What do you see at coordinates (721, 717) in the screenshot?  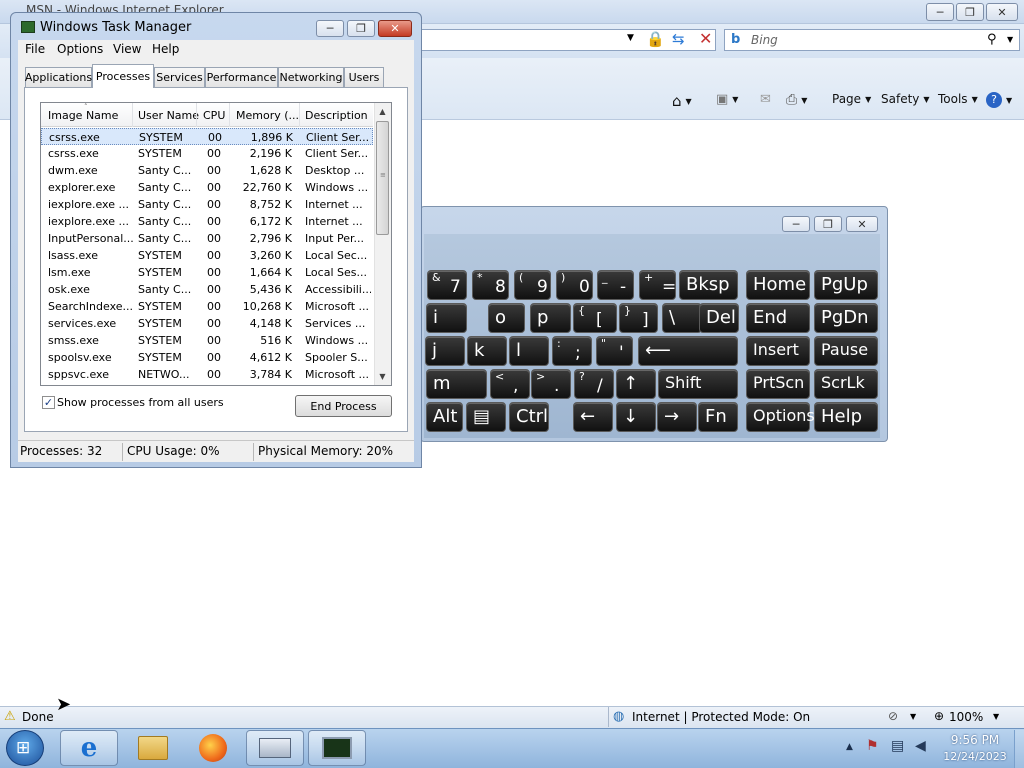 I see `zone-text: Internet | Protected Mode: On` at bounding box center [721, 717].